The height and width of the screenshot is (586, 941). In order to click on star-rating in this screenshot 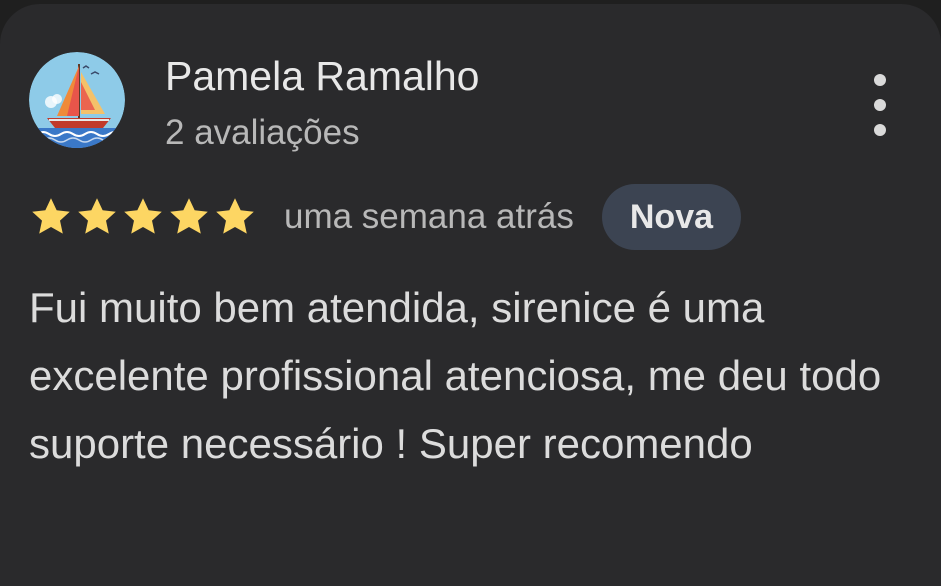, I will do `click(143, 217)`.